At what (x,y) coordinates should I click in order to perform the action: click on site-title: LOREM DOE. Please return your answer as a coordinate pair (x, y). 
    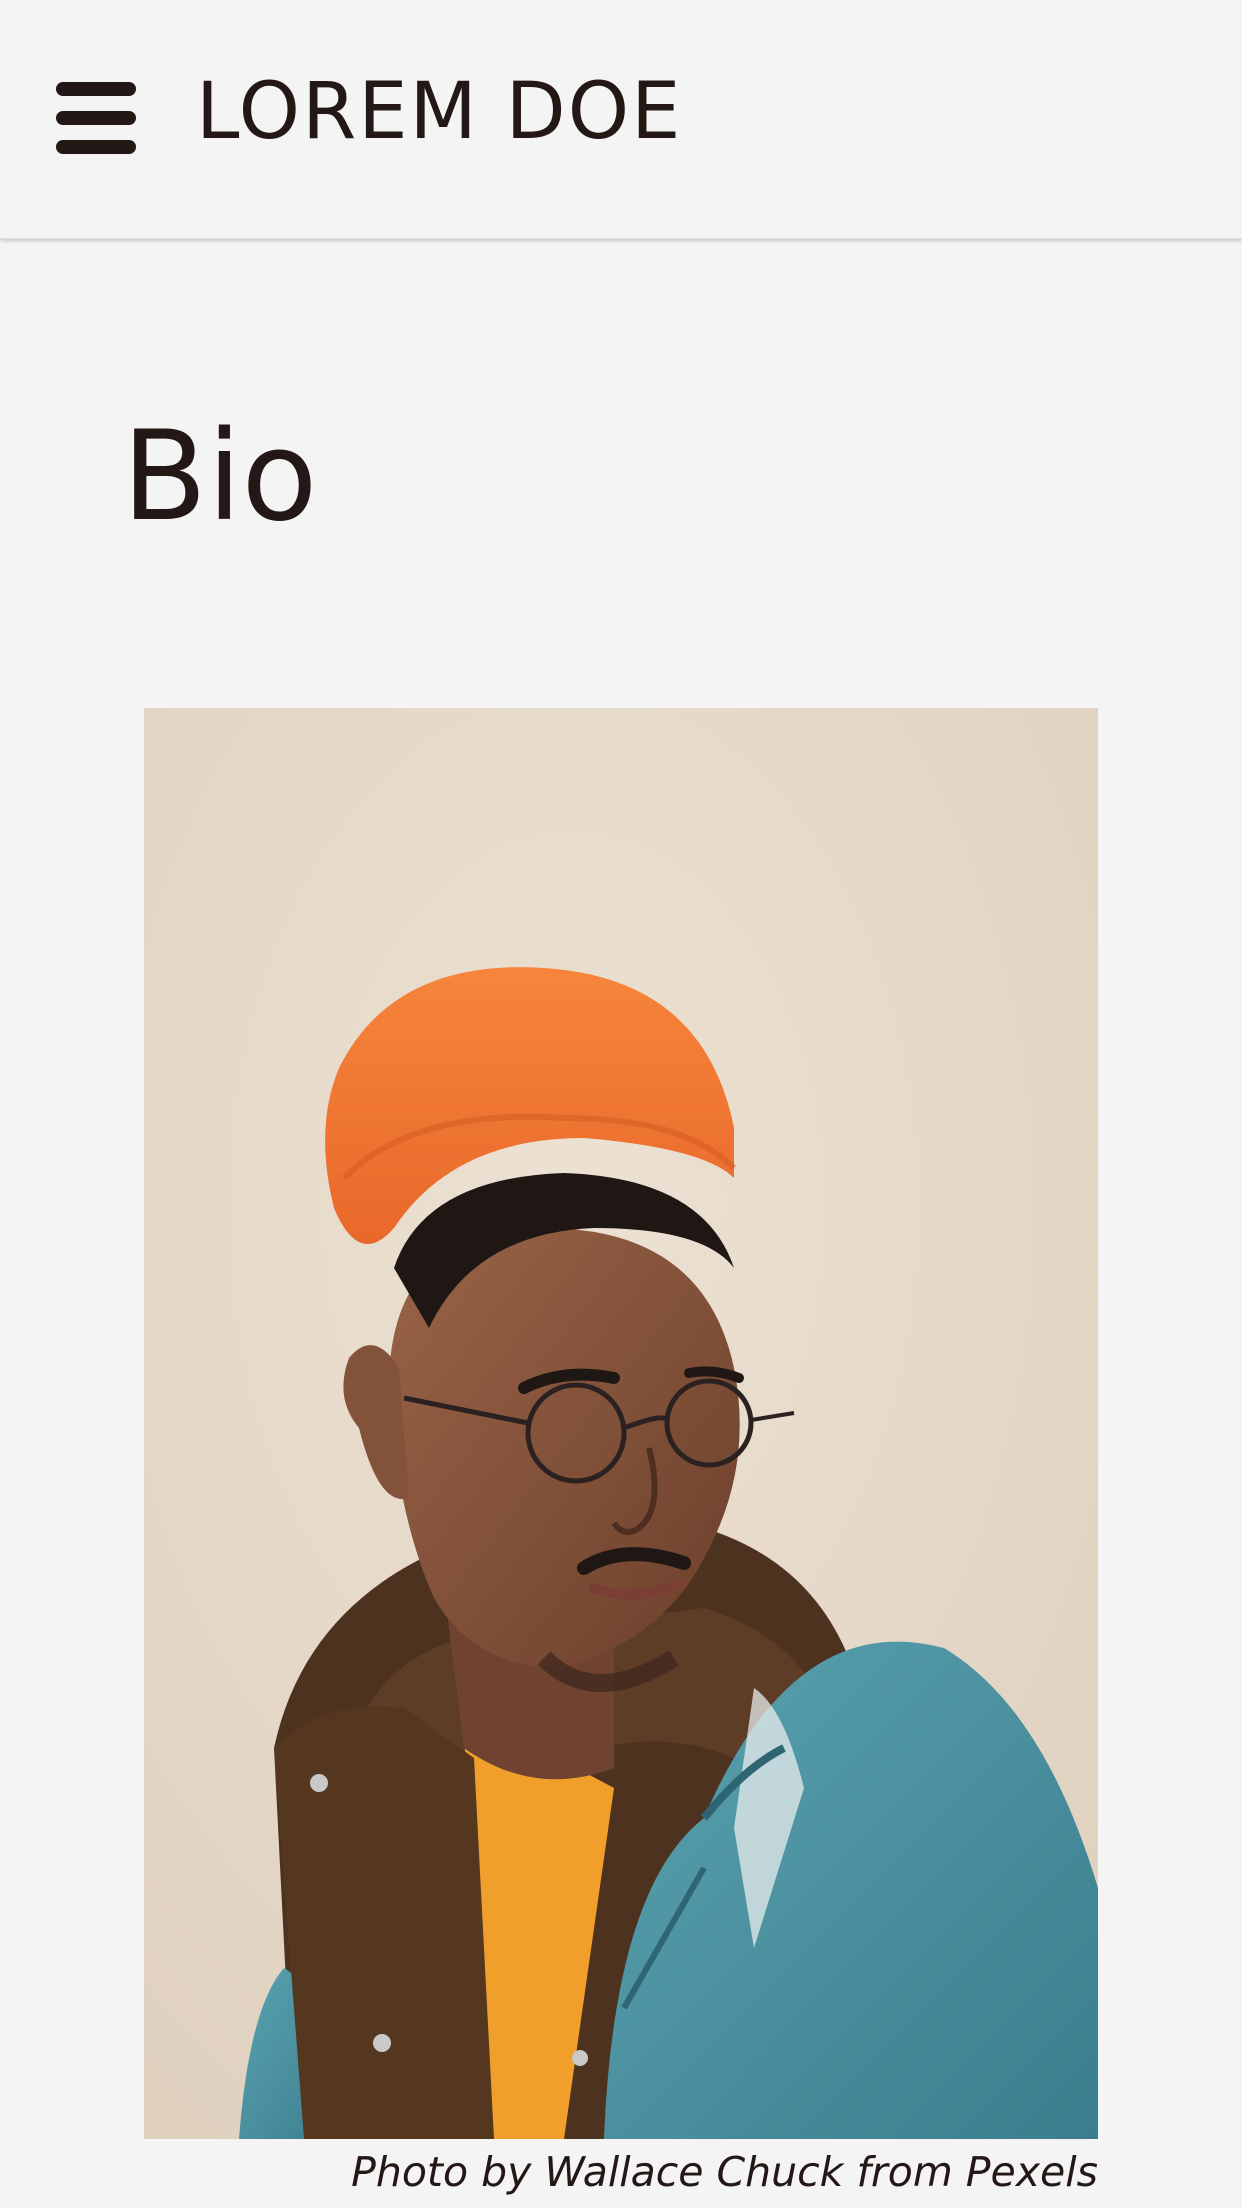
    Looking at the image, I should click on (439, 112).